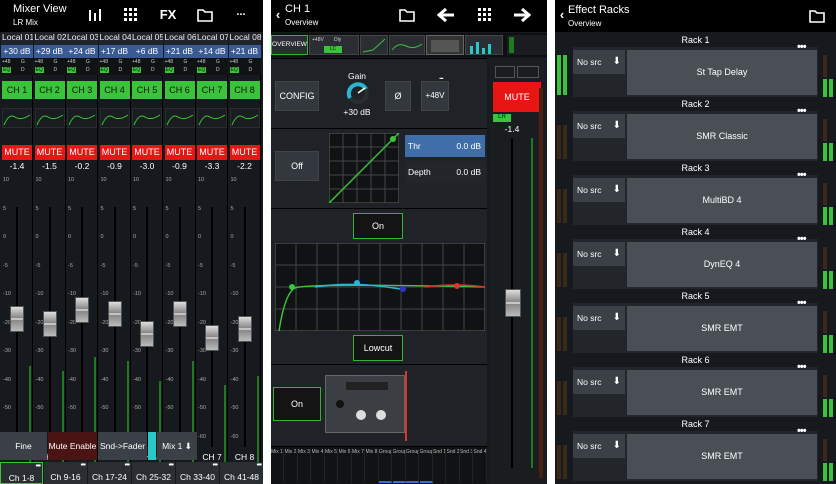 This screenshot has height=484, width=836. What do you see at coordinates (114, 51) in the screenshot?
I see `strip-gain-value: +17 dB` at bounding box center [114, 51].